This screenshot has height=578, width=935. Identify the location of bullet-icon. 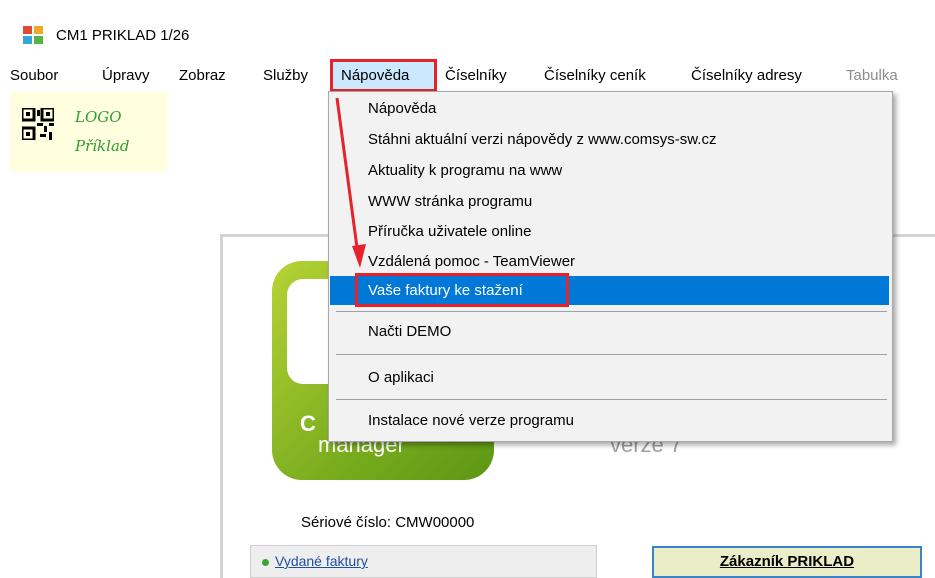
(265, 562).